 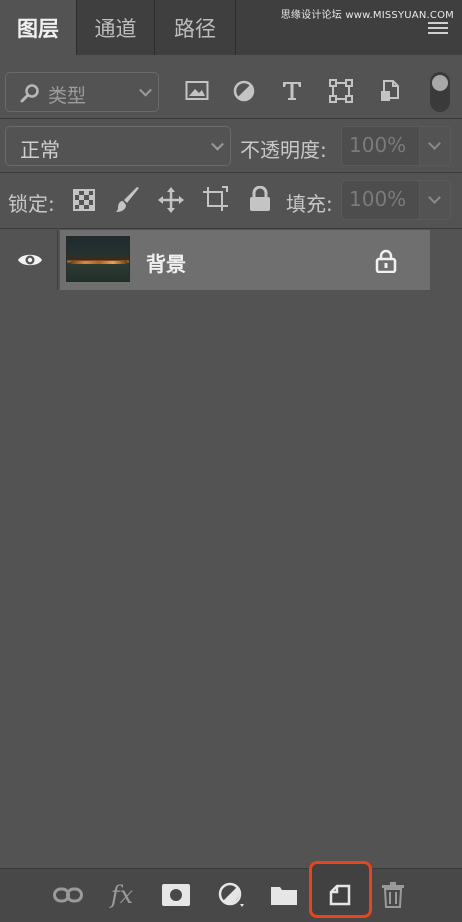 What do you see at coordinates (380, 146) in the screenshot?
I see `opacity-input: 100%` at bounding box center [380, 146].